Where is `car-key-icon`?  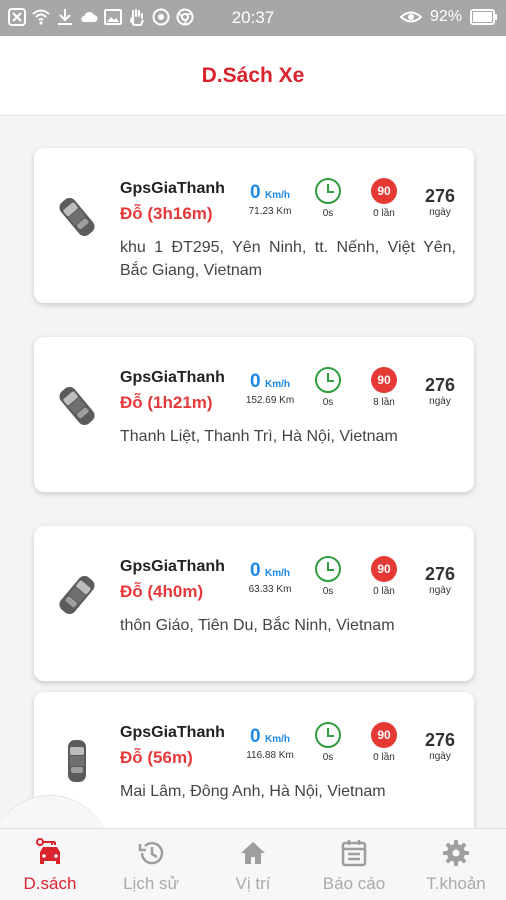 car-key-icon is located at coordinates (48, 851).